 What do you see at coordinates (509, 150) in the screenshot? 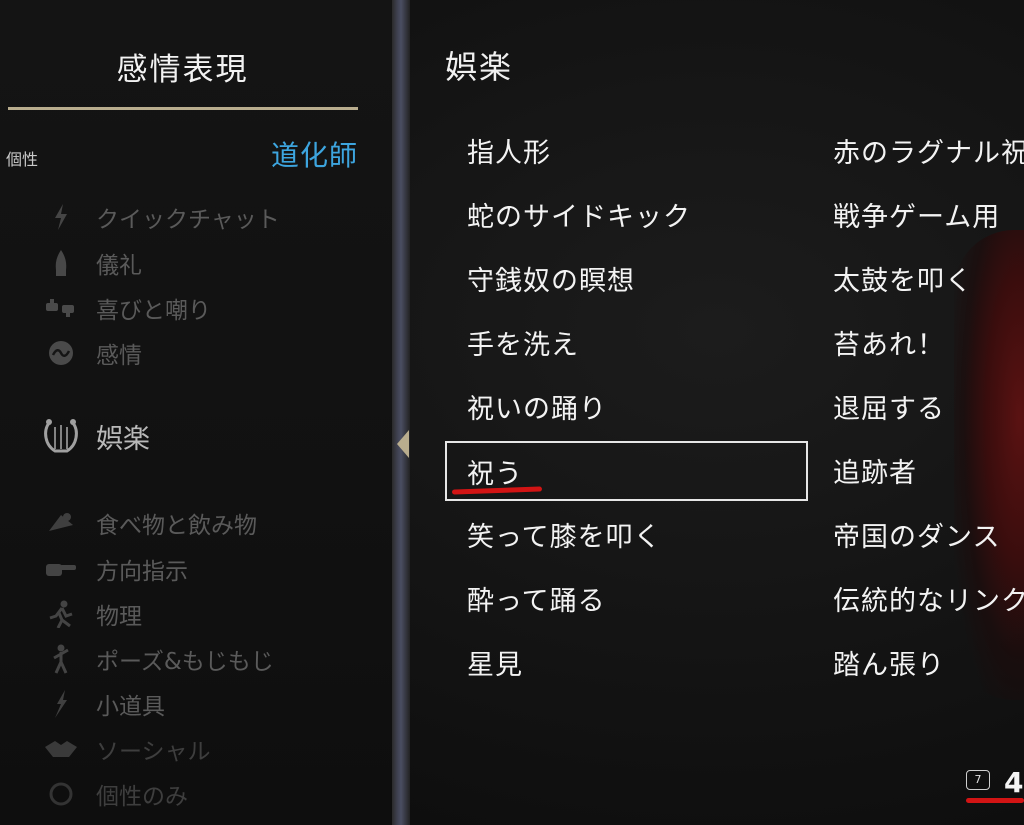
I see `emote-item: 指人形` at bounding box center [509, 150].